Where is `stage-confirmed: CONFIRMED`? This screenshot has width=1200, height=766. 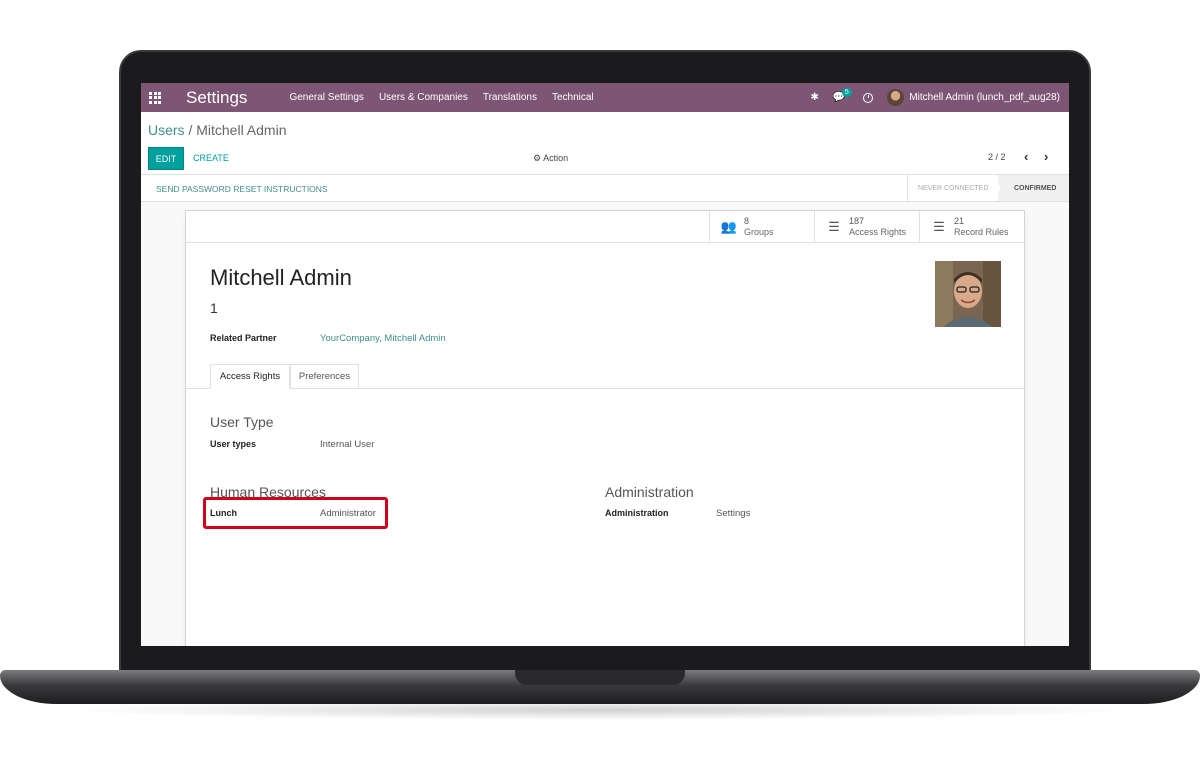
stage-confirmed: CONFIRMED is located at coordinates (1033, 188).